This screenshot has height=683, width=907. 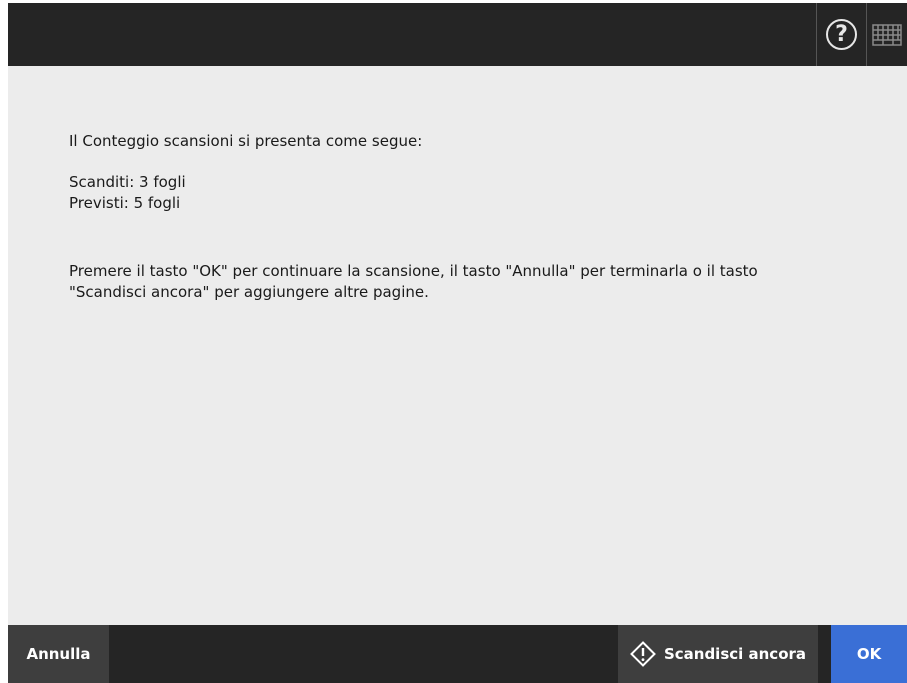 I want to click on help-button: ?, so click(x=841, y=34).